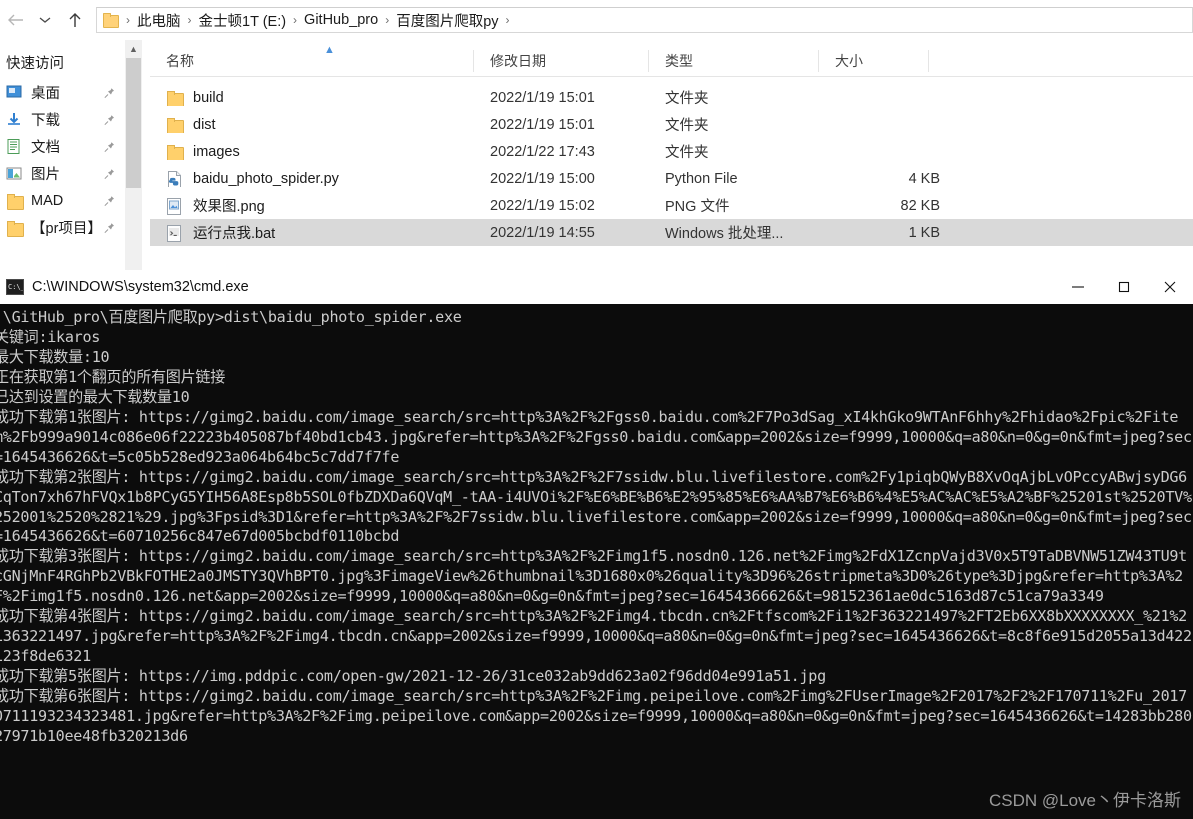  I want to click on sidebar-item-label: 图片, so click(45, 175).